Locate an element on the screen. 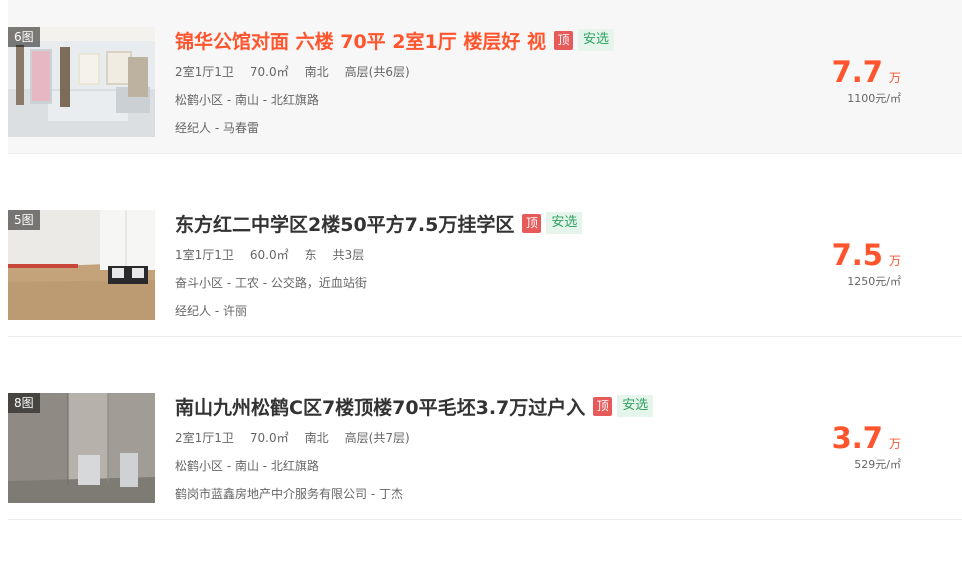 The height and width of the screenshot is (564, 962). listing-title: 南山九州松鹤C区7楼顶楼70平毛坯3.7万过户入 is located at coordinates (380, 406).